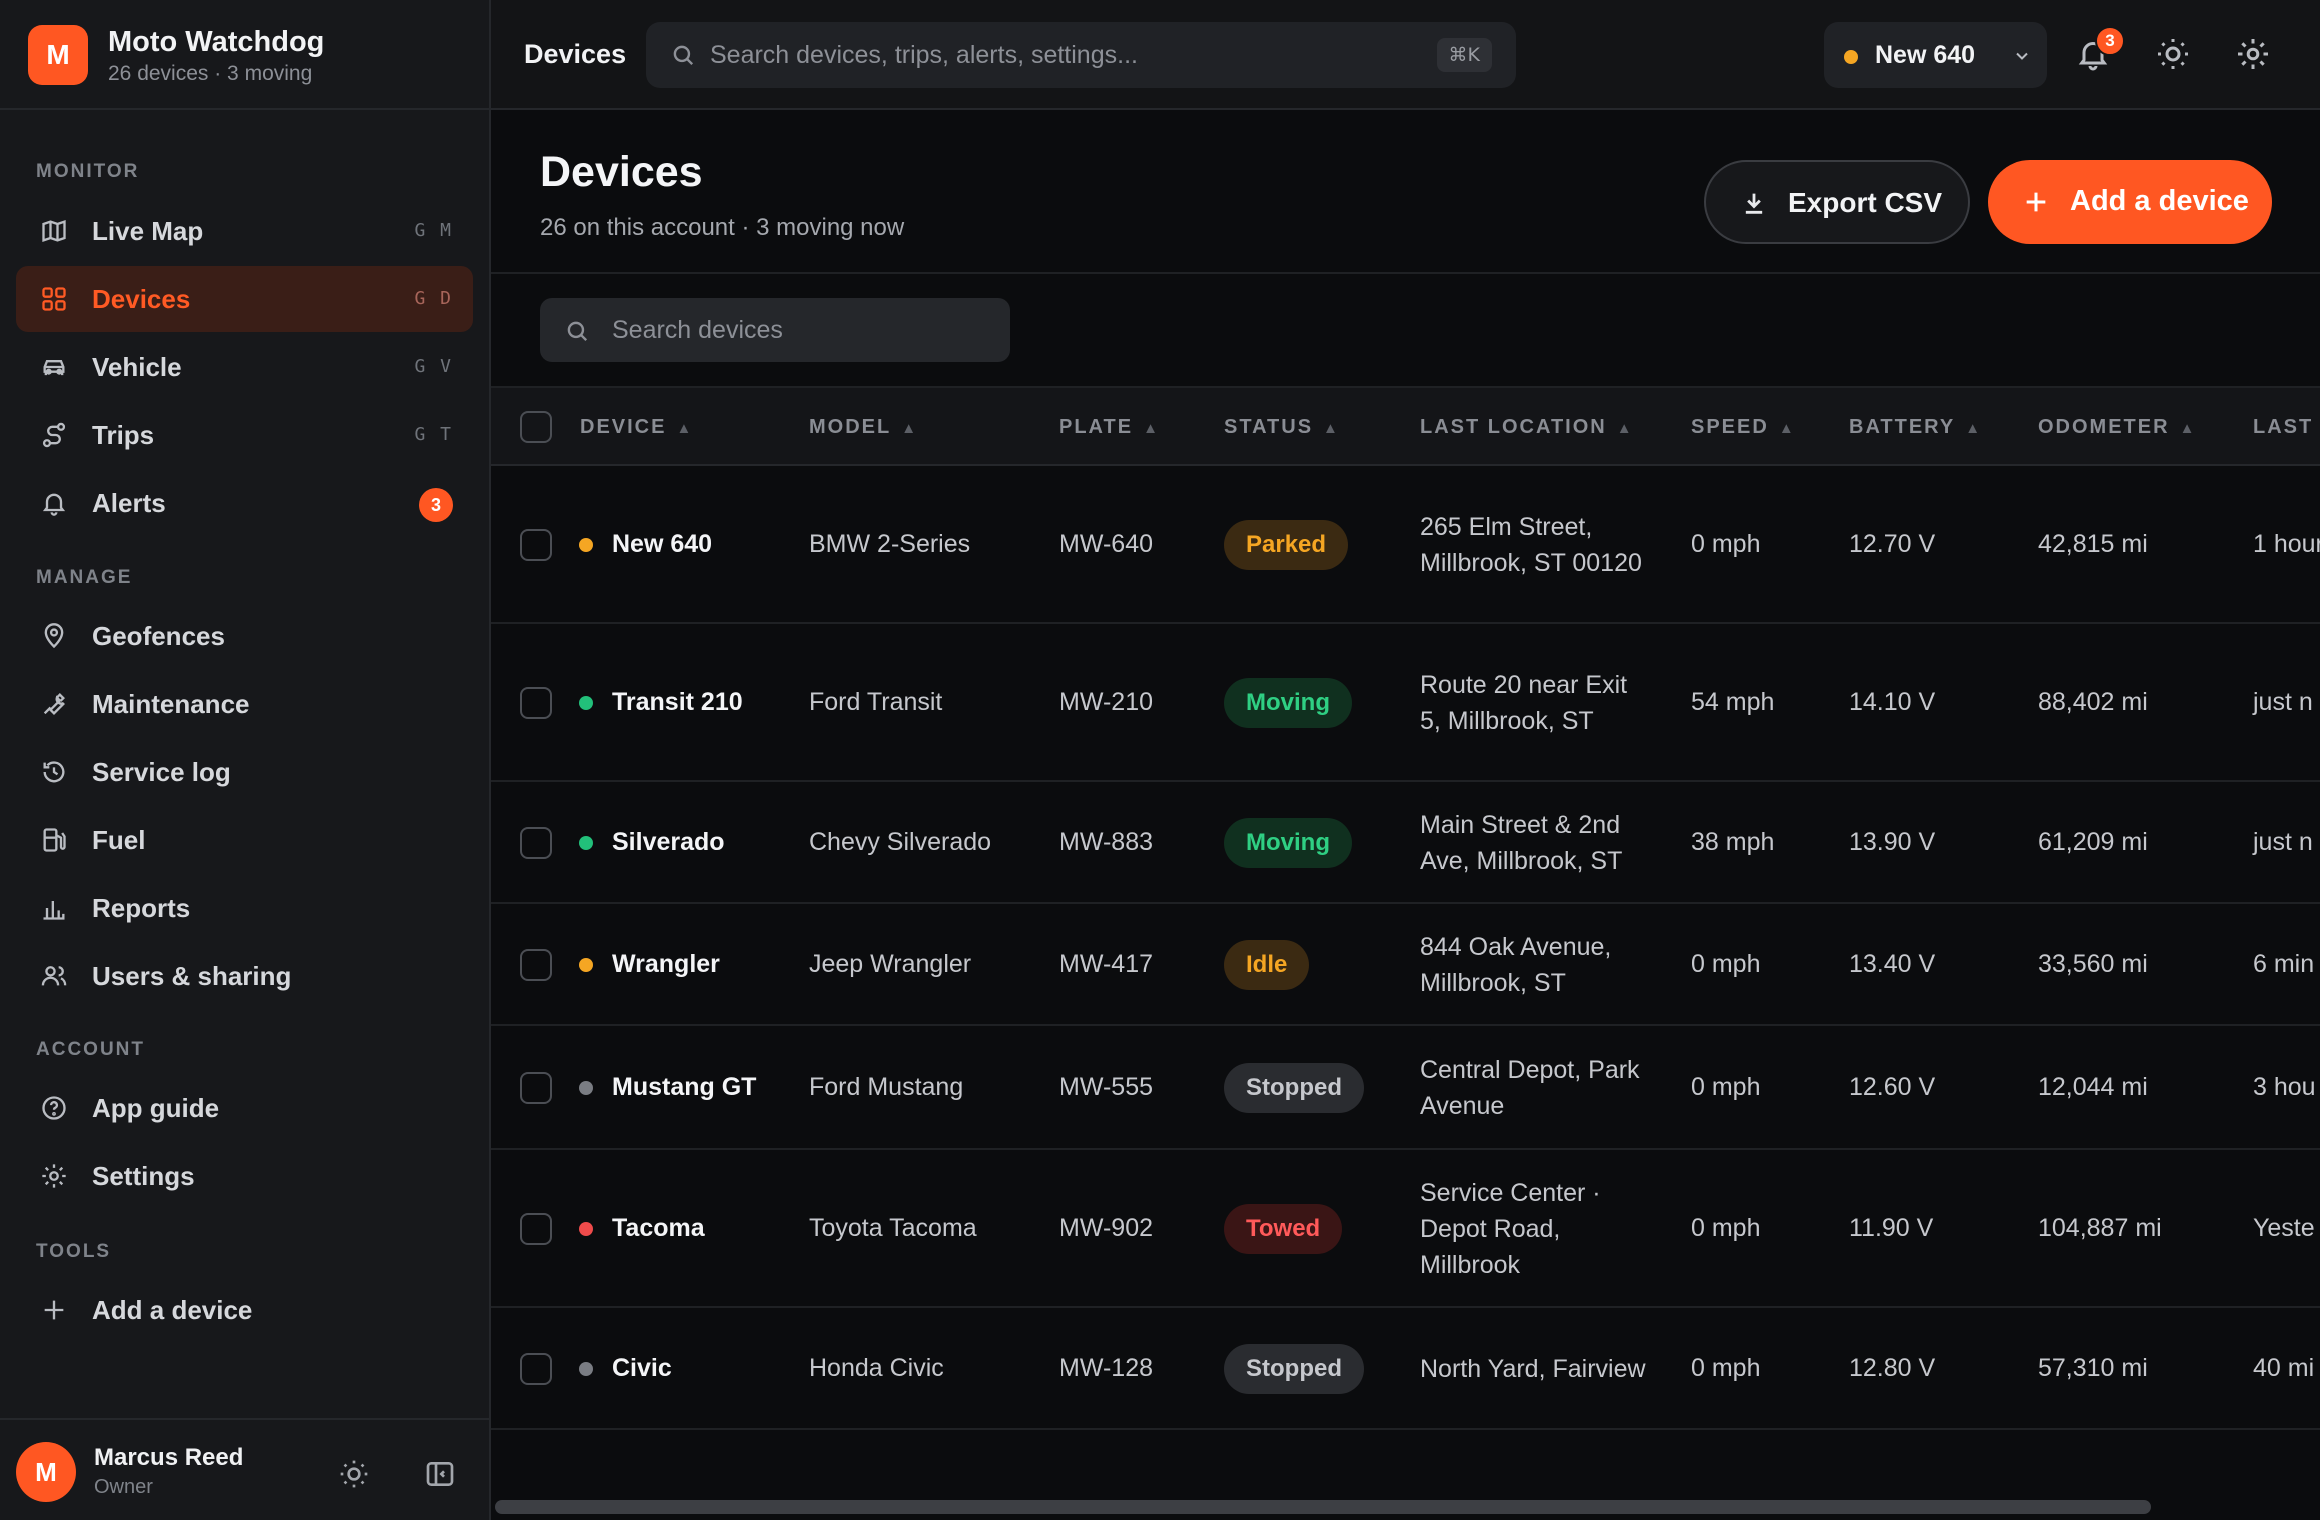 The width and height of the screenshot is (2320, 1520). I want to click on theme-toggle-icon, so click(354, 1474).